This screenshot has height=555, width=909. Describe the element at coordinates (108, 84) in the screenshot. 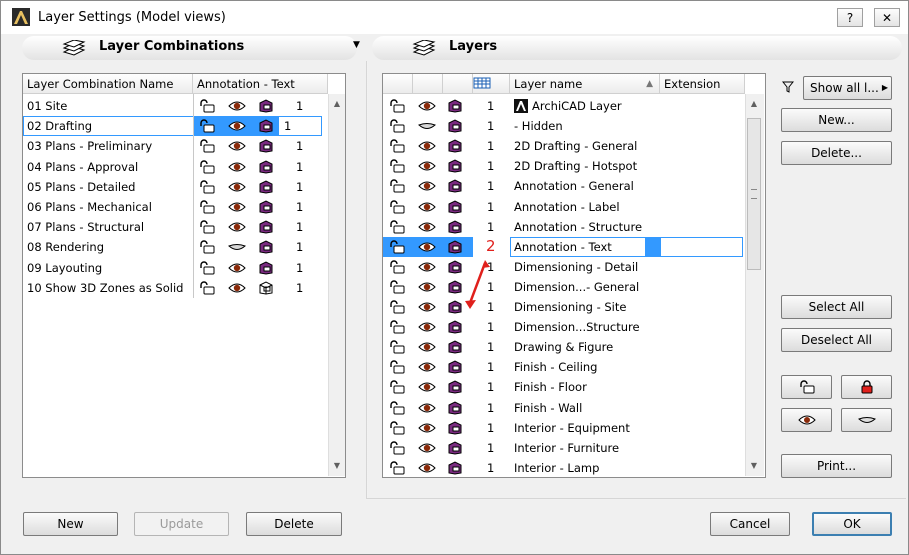

I see `col-combination-name: Layer Combination Name` at that location.